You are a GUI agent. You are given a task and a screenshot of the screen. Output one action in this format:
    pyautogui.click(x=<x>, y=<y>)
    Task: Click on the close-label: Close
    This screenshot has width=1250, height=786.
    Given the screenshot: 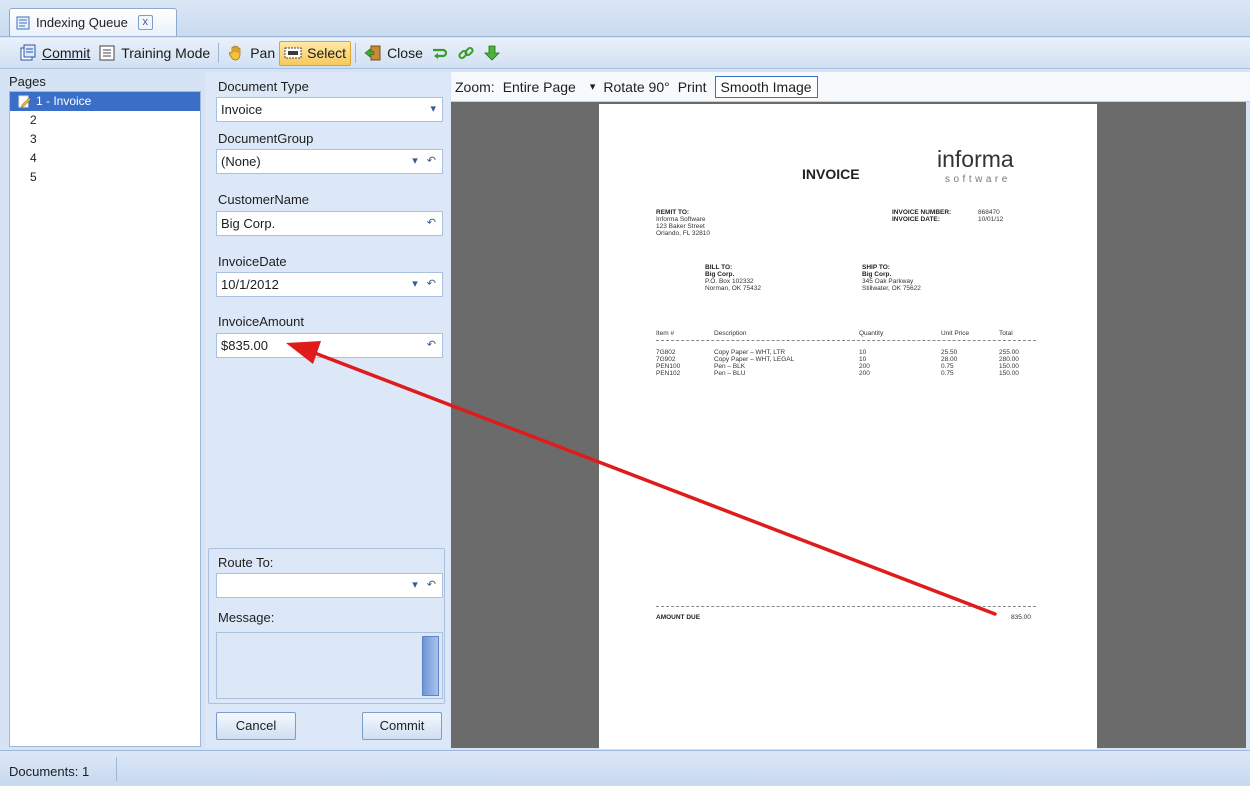 What is the action you would take?
    pyautogui.click(x=405, y=53)
    